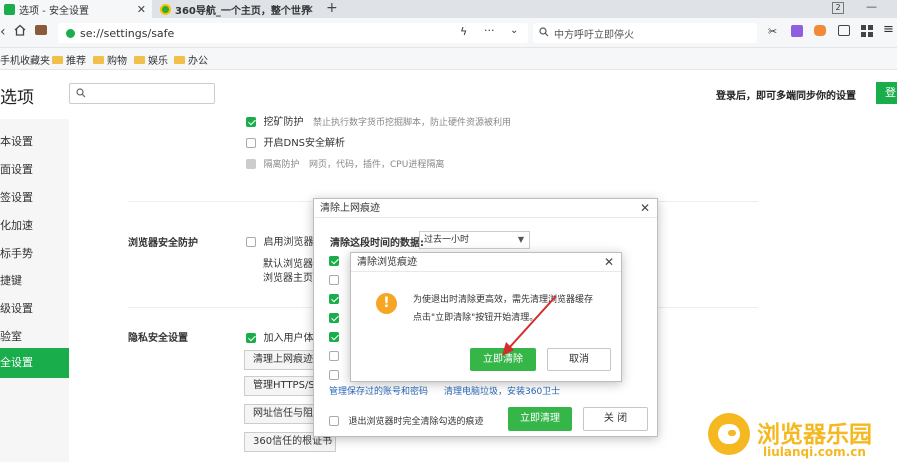  What do you see at coordinates (70, 33) in the screenshot?
I see `secure-site-icon` at bounding box center [70, 33].